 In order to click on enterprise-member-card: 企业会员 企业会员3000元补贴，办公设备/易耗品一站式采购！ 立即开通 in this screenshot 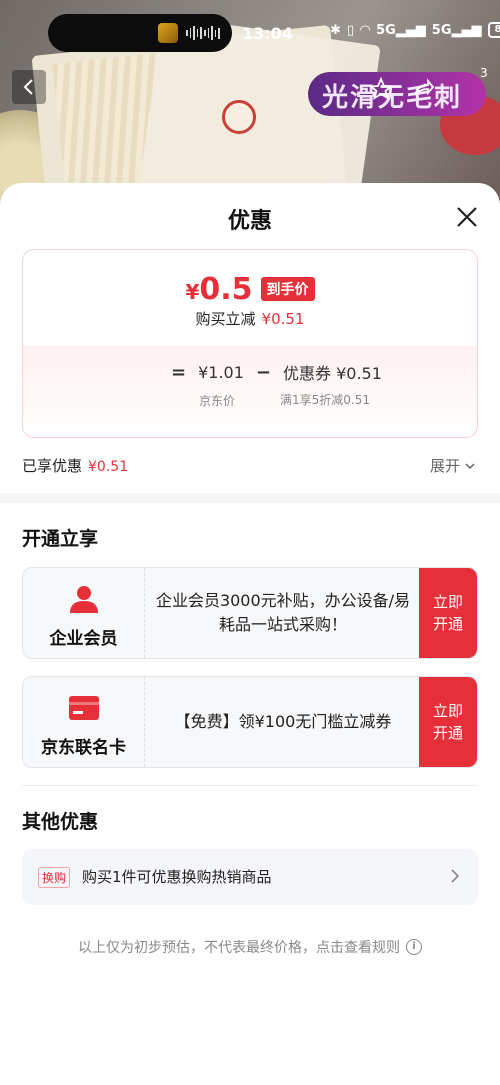, I will do `click(250, 613)`.